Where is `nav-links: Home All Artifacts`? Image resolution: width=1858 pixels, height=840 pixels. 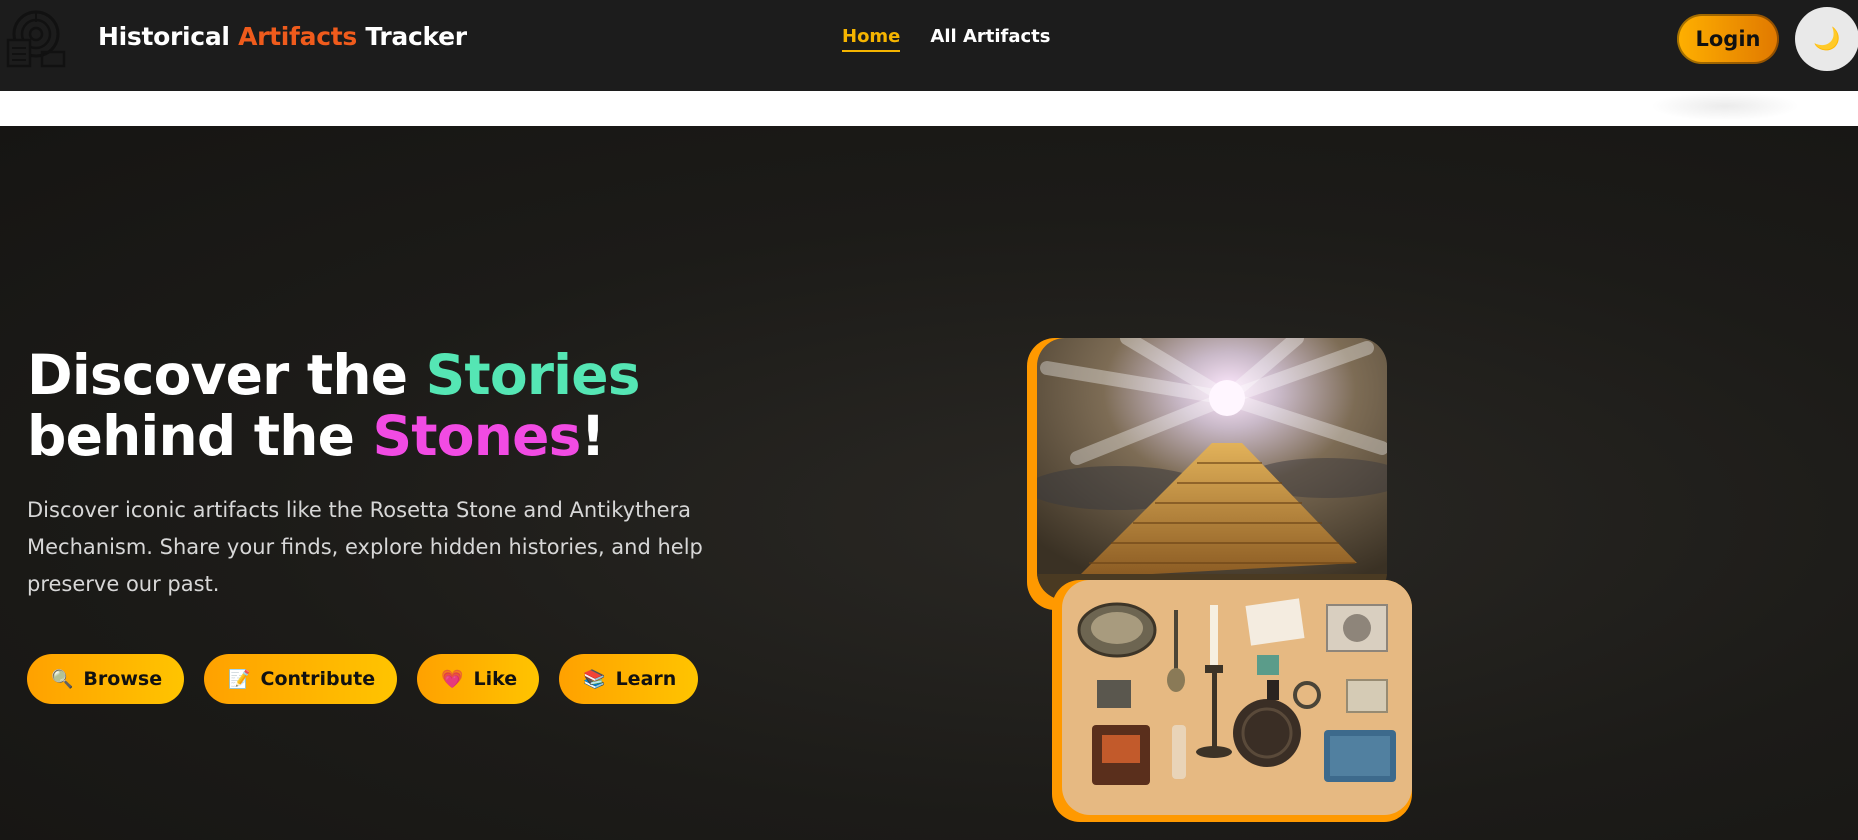
nav-links: Home All Artifacts is located at coordinates (946, 39).